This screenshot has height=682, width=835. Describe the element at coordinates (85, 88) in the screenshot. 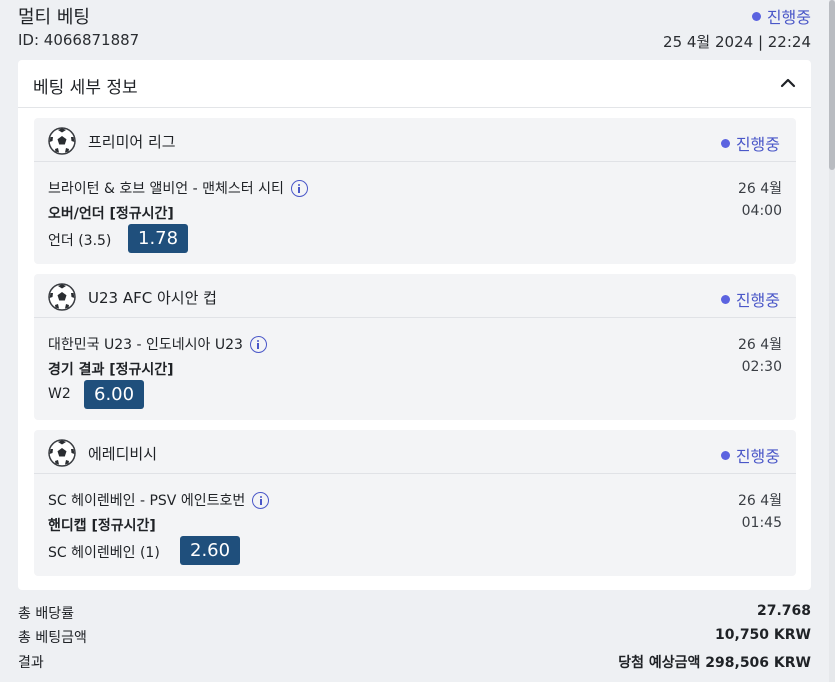

I see `bet-details-title: 베팅 세부 정보` at that location.